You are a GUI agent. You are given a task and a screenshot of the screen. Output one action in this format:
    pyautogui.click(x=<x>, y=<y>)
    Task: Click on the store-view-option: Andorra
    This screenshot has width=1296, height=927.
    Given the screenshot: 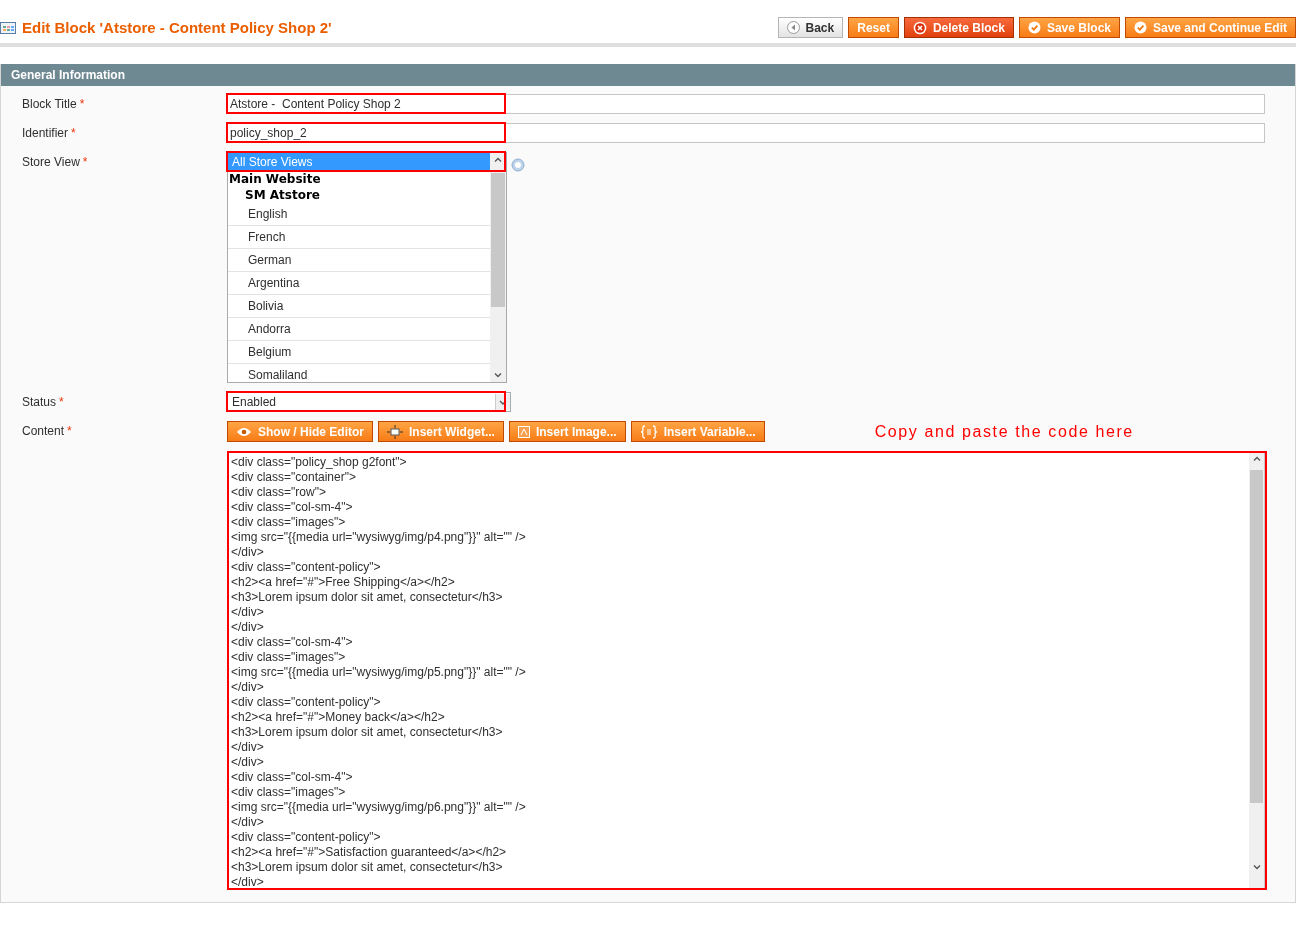 What is the action you would take?
    pyautogui.click(x=359, y=329)
    